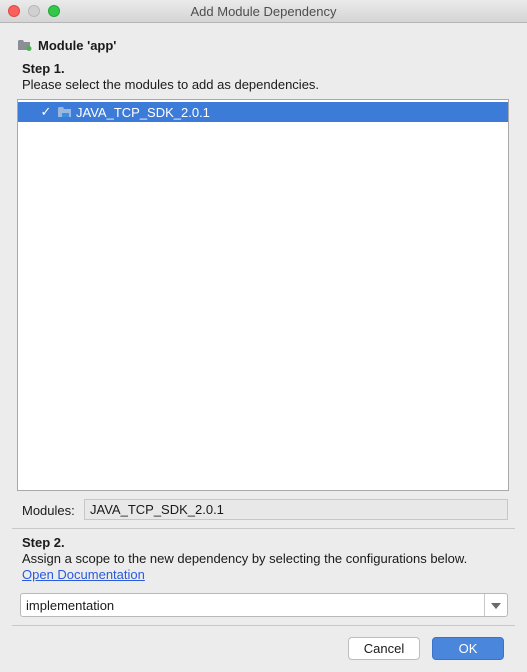 This screenshot has height=672, width=527. I want to click on cancel-button: Cancel, so click(384, 648).